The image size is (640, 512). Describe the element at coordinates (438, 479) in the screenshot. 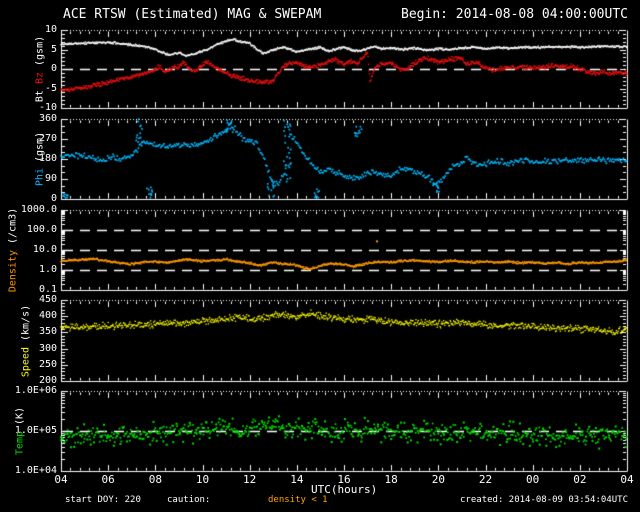

I see `x-tick-label: 20` at that location.